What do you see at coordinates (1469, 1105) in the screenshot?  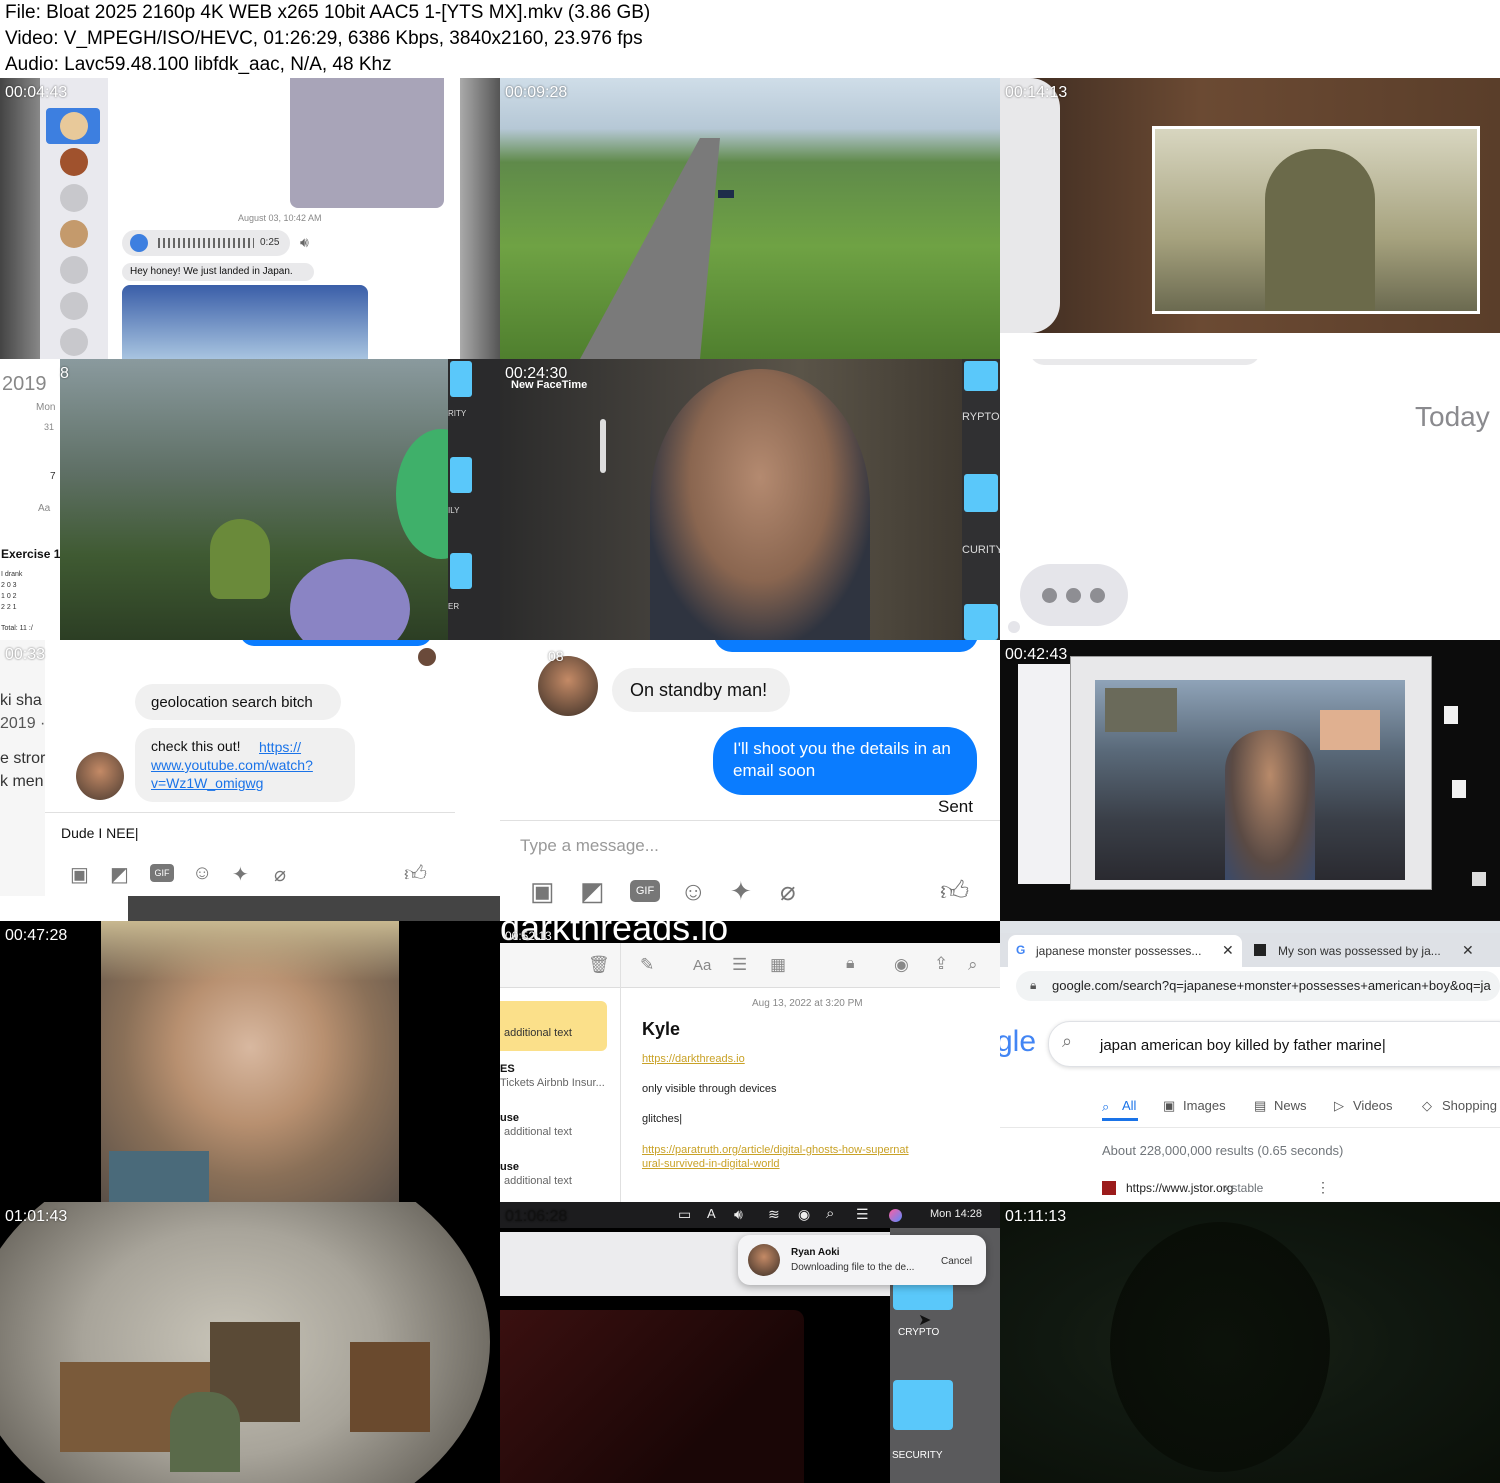 I see `nav-shopping: Shopping` at bounding box center [1469, 1105].